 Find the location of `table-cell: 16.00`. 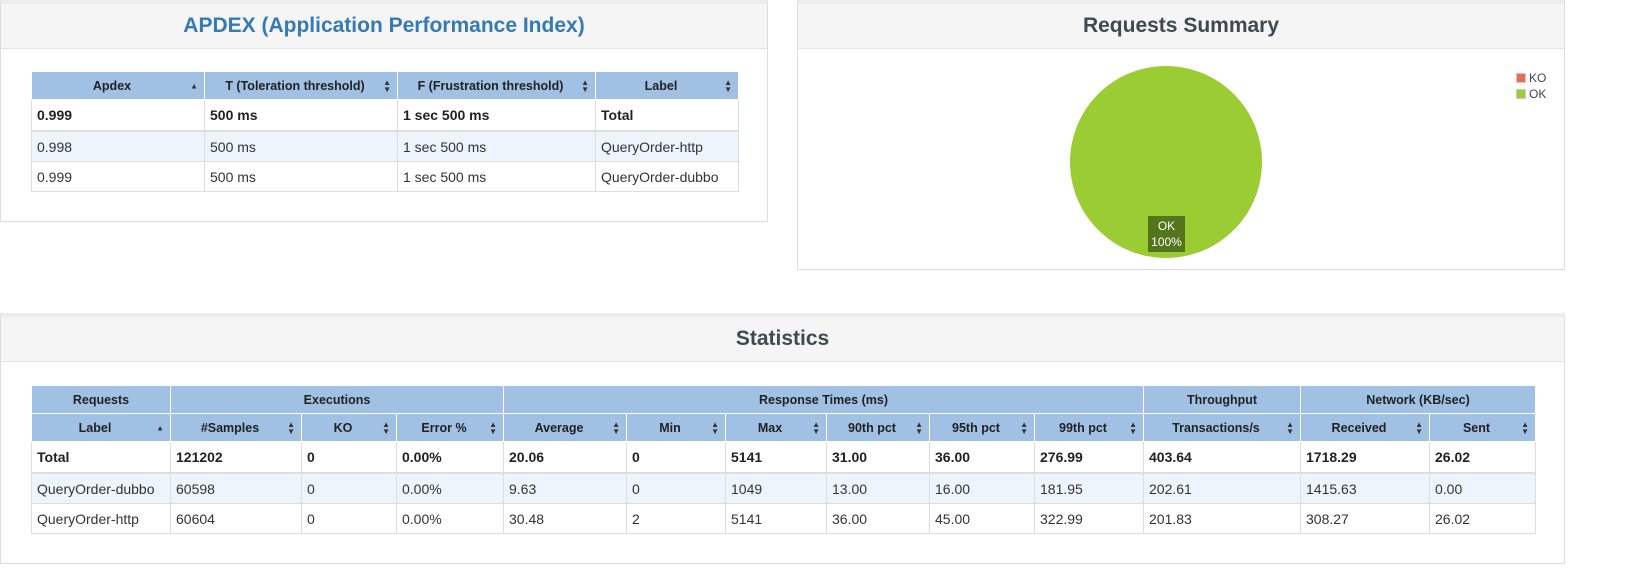

table-cell: 16.00 is located at coordinates (982, 488).